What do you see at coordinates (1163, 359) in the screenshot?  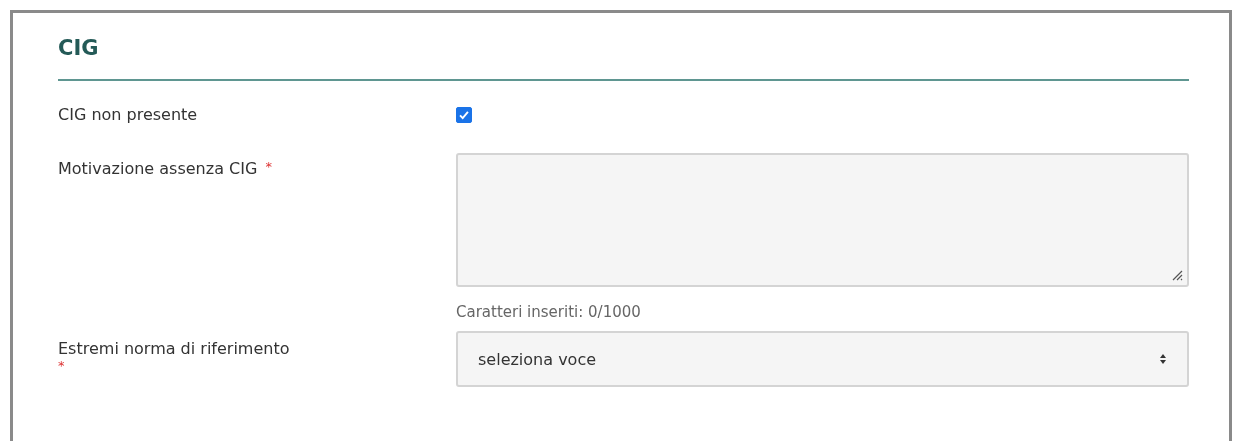 I see `sort-arrows-icon` at bounding box center [1163, 359].